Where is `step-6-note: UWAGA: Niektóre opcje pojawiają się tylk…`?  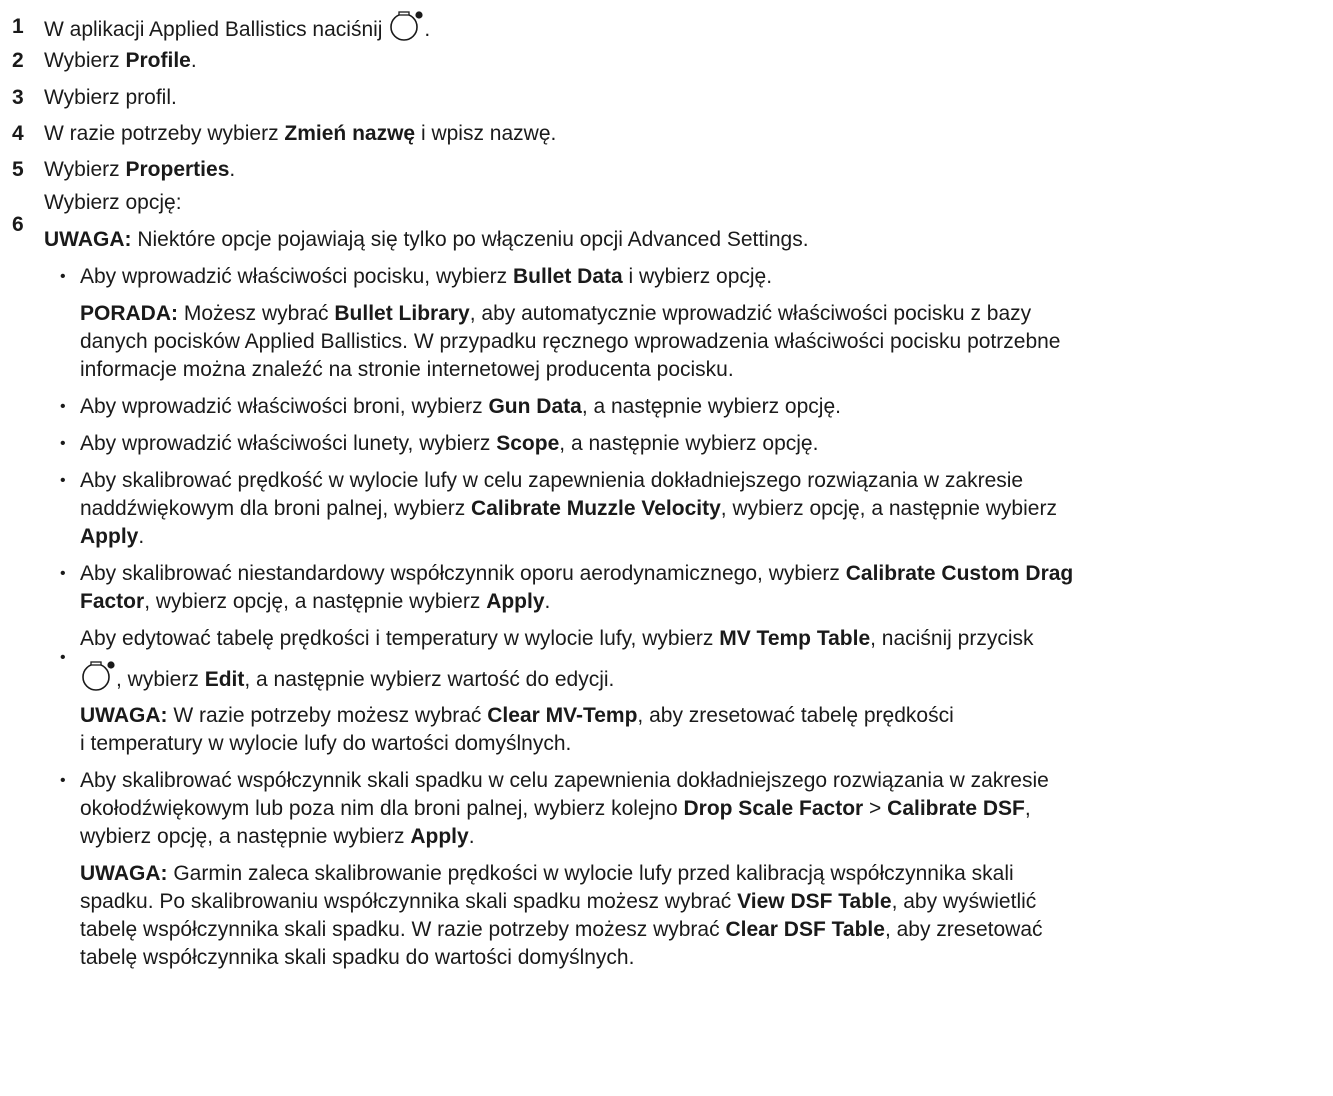 step-6-note: UWAGA: Niektóre opcje pojawiają się tylk… is located at coordinates (426, 239).